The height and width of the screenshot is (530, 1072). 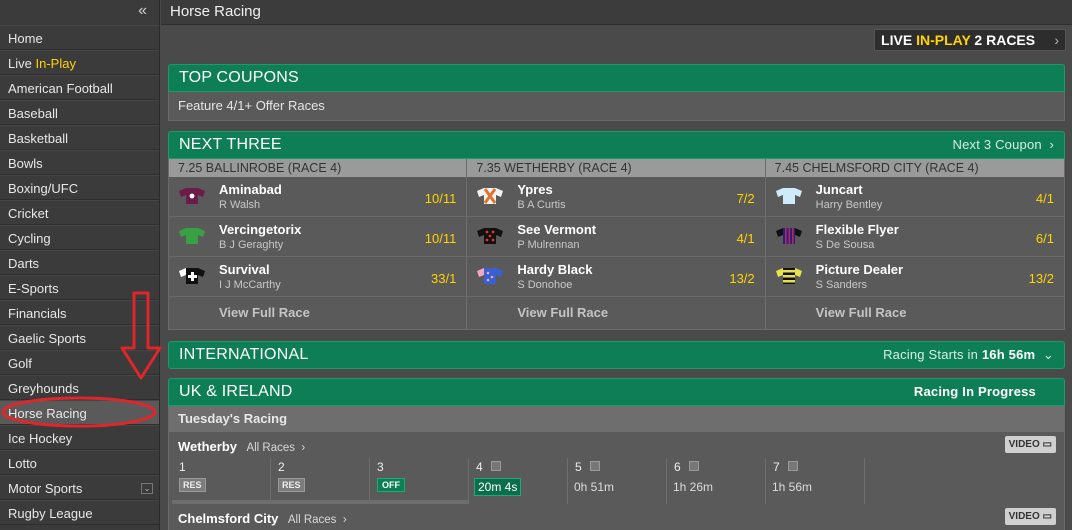 What do you see at coordinates (79, 162) in the screenshot?
I see `sidebar-item-bowls: Bowls` at bounding box center [79, 162].